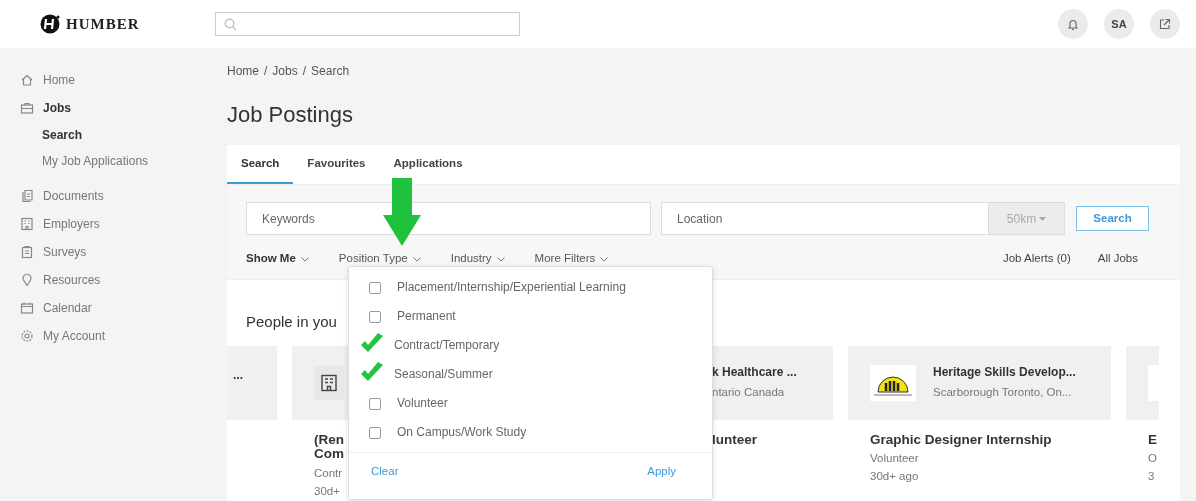  What do you see at coordinates (1151, 477) in the screenshot?
I see `posted-age: 3` at bounding box center [1151, 477].